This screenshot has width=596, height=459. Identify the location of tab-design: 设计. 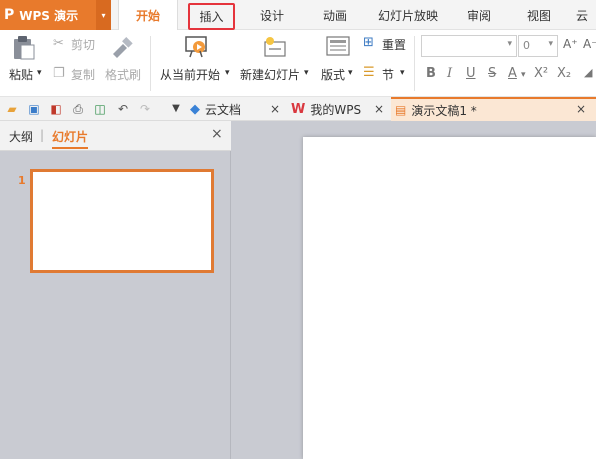
(272, 15).